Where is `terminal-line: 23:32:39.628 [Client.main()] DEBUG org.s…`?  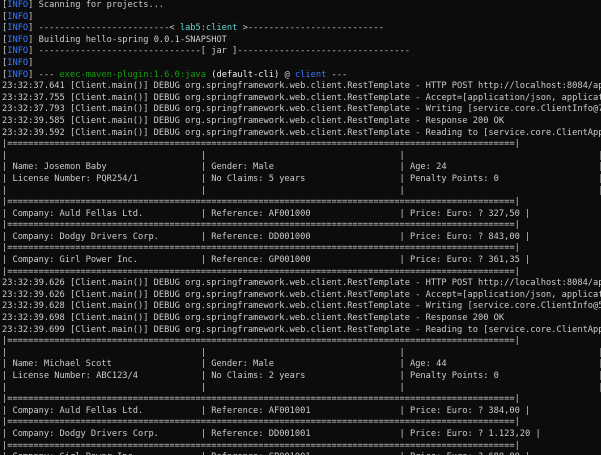
terminal-line: 23:32:39.628 [Client.main()] DEBUG org.s… is located at coordinates (301, 307).